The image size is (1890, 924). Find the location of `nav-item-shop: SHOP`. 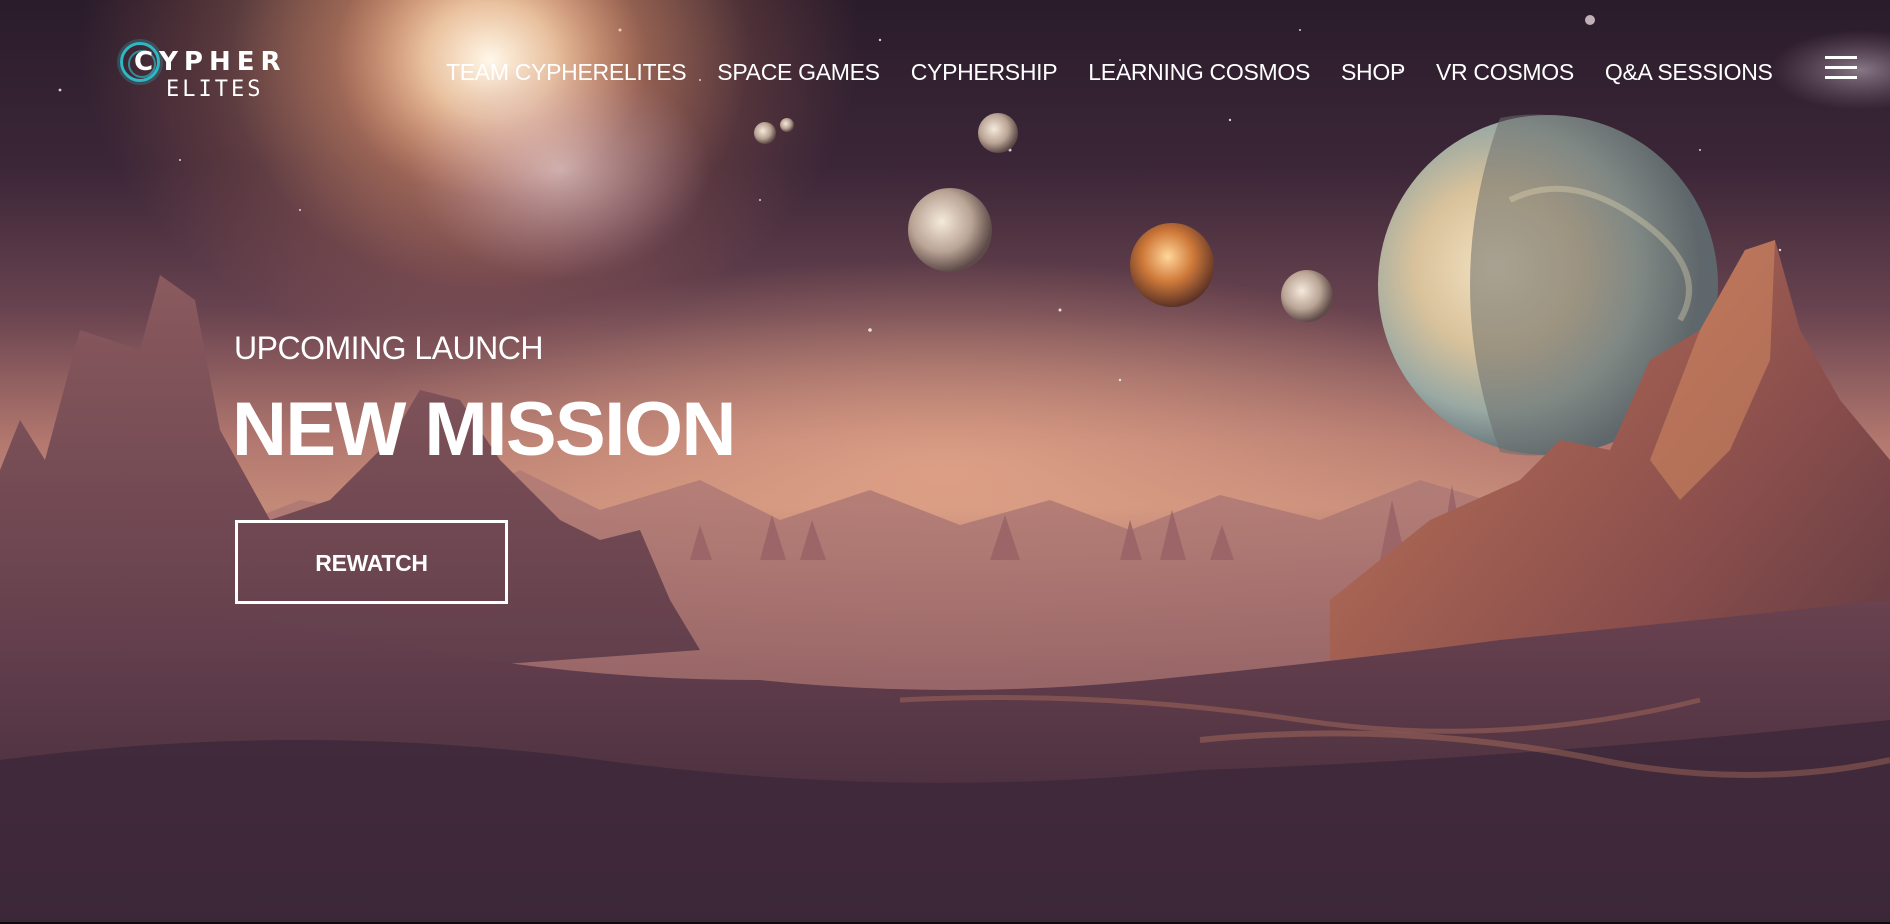

nav-item-shop: SHOP is located at coordinates (1373, 72).